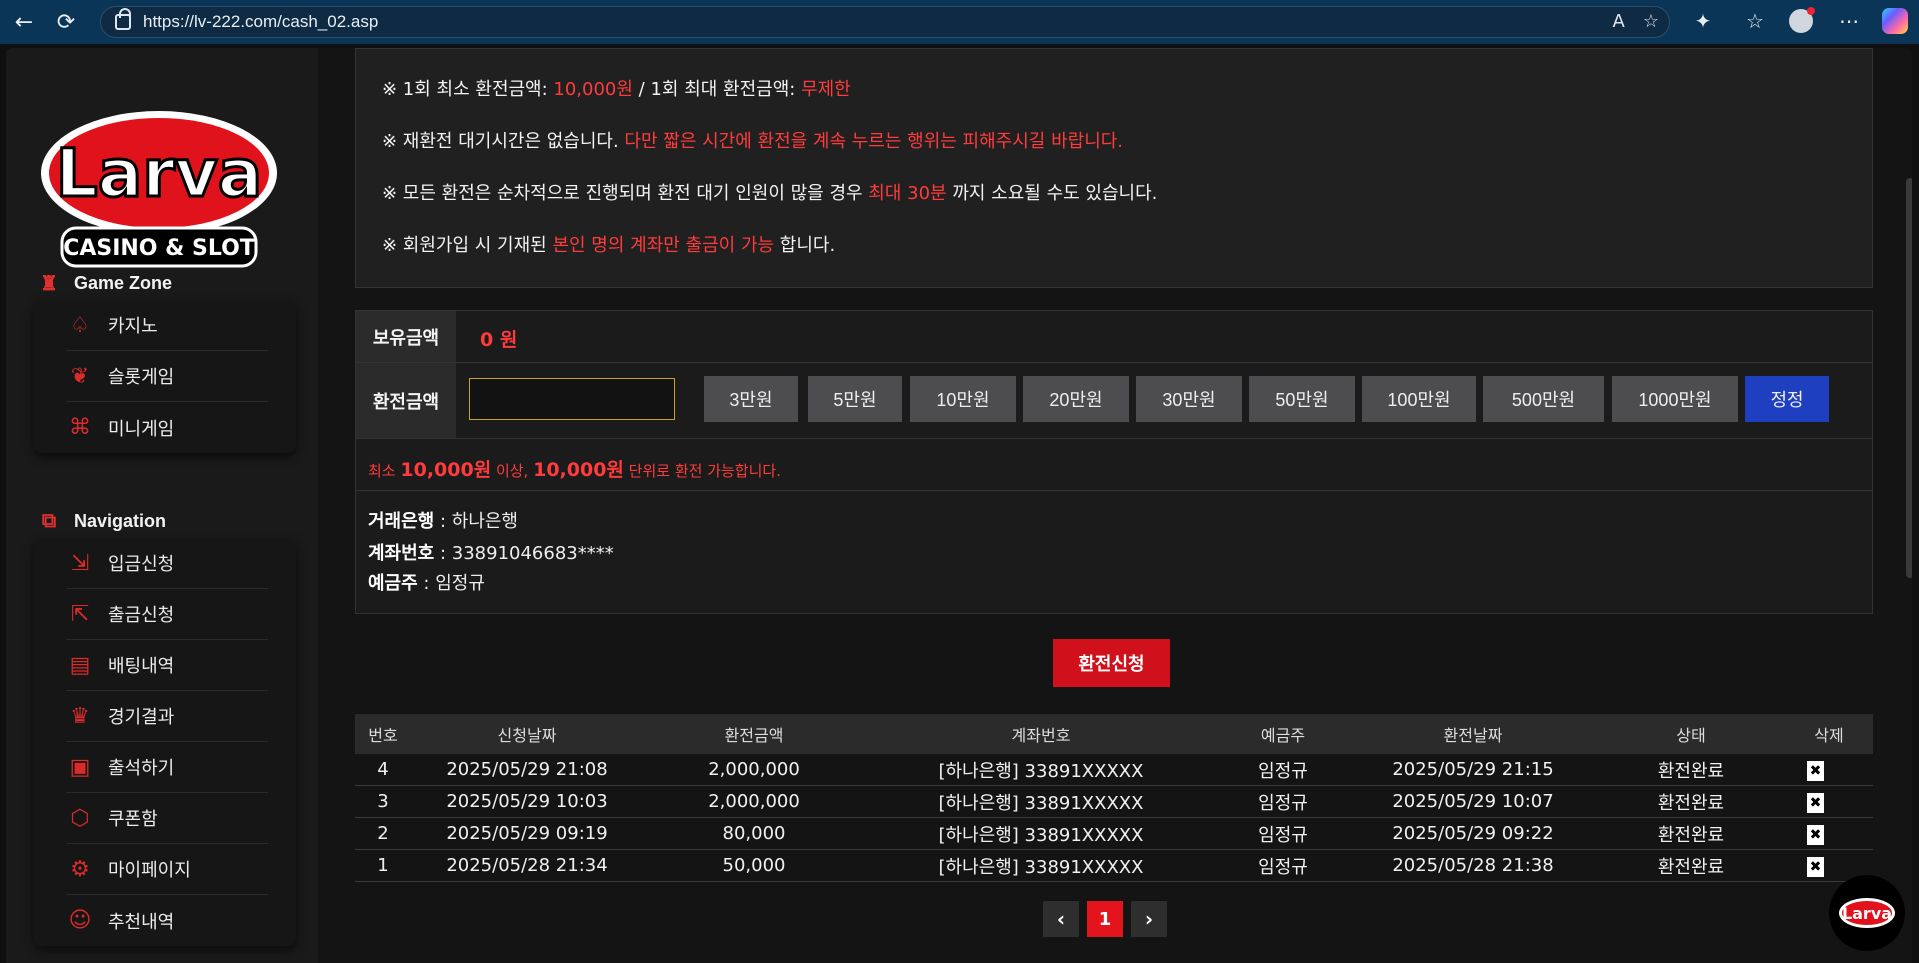  What do you see at coordinates (260, 22) in the screenshot?
I see `url-text: https://lv-222.com/cash_02.asp` at bounding box center [260, 22].